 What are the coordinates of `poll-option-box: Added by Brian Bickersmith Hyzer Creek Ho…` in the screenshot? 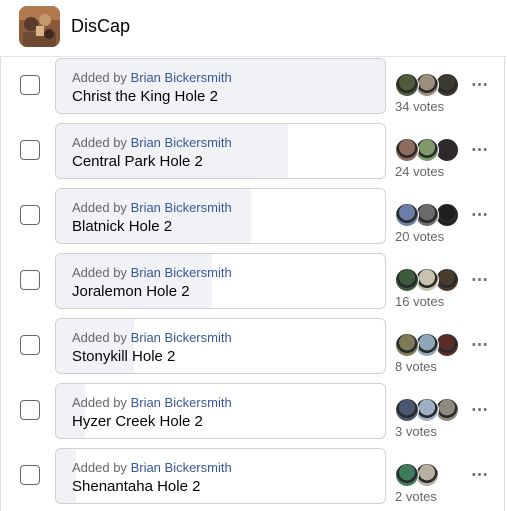 It's located at (220, 411).